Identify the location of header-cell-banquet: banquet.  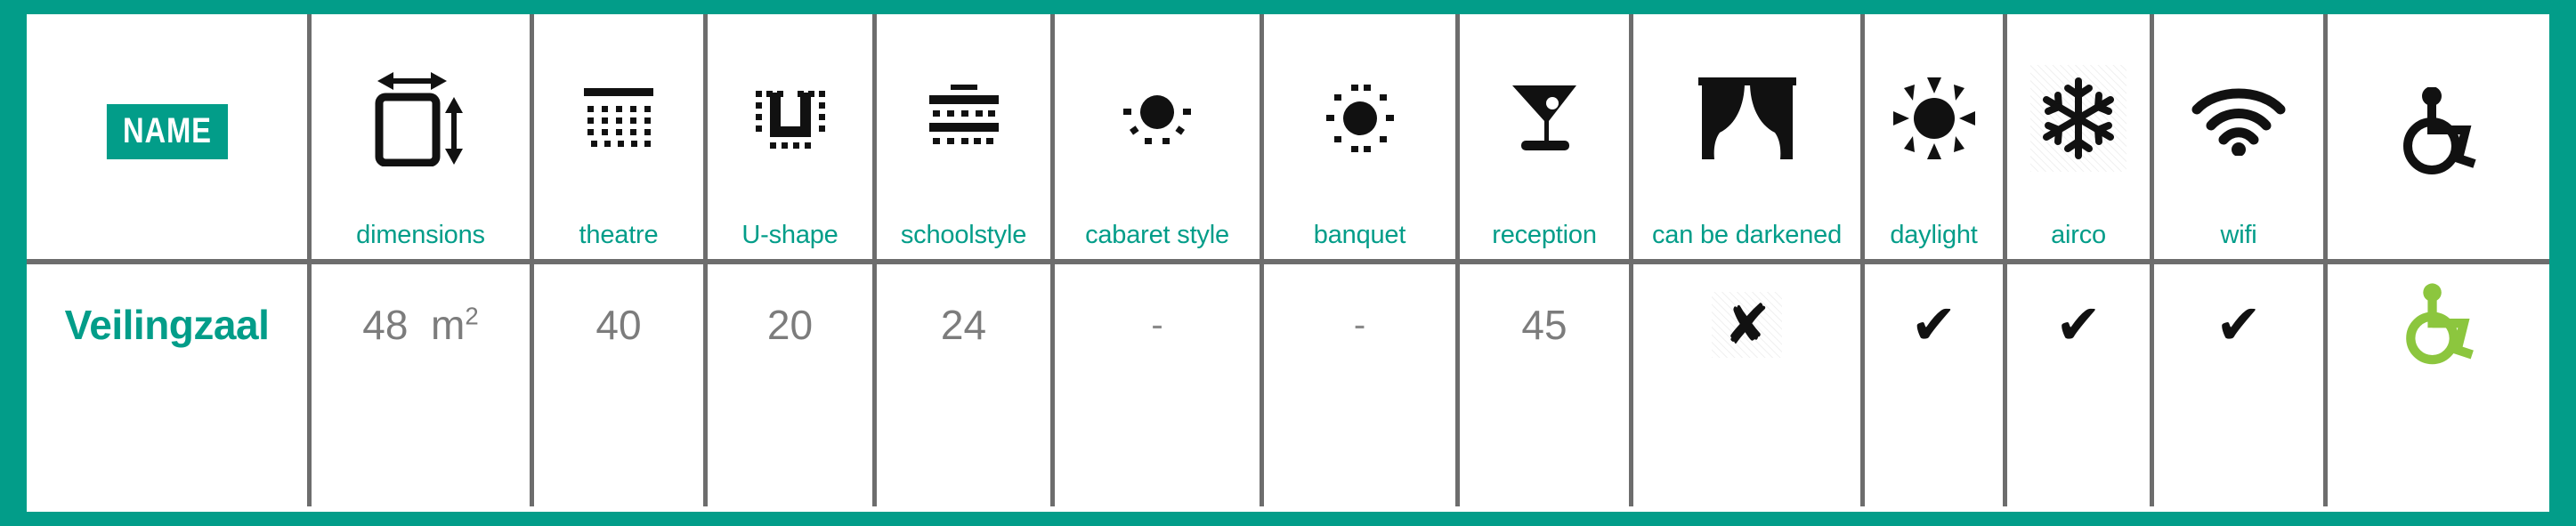
(1362, 136).